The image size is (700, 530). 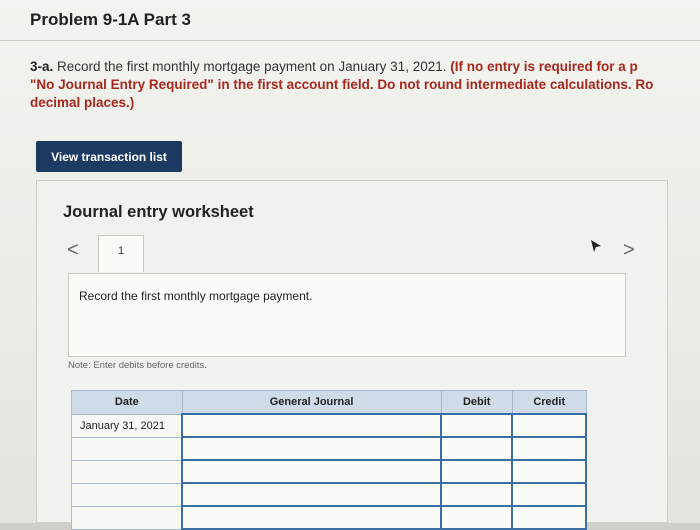 I want to click on next-entry-chevron-icon: >, so click(x=629, y=250).